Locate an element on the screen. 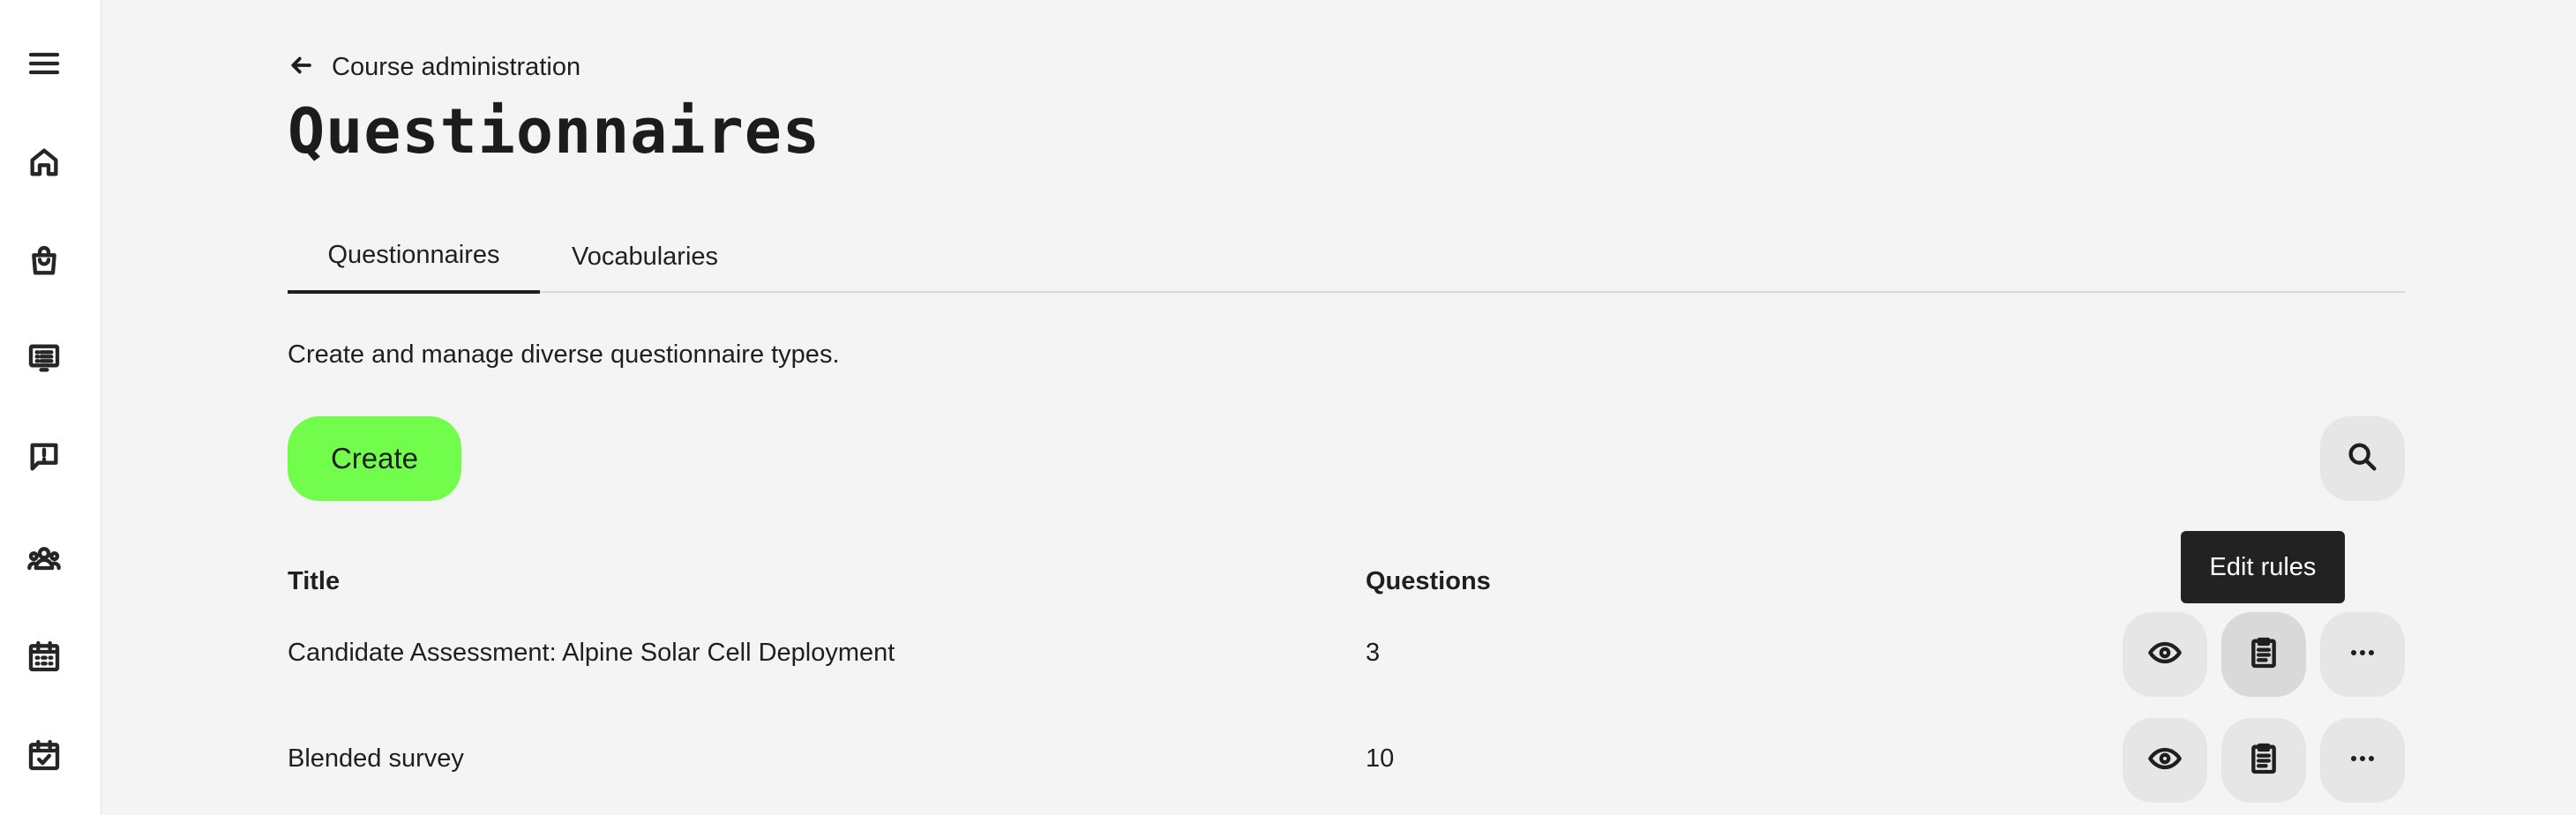 The image size is (2576, 815). column-header-questions: Questions is located at coordinates (1429, 581).